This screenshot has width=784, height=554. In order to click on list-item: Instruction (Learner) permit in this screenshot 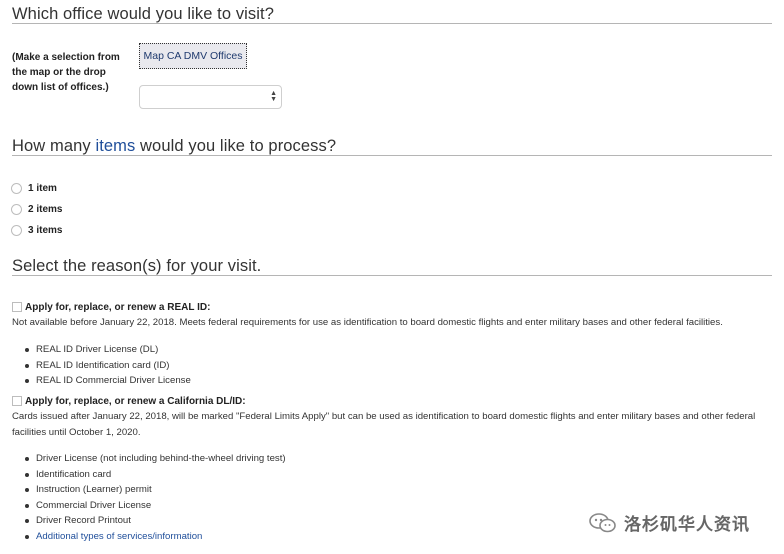, I will do `click(155, 490)`.